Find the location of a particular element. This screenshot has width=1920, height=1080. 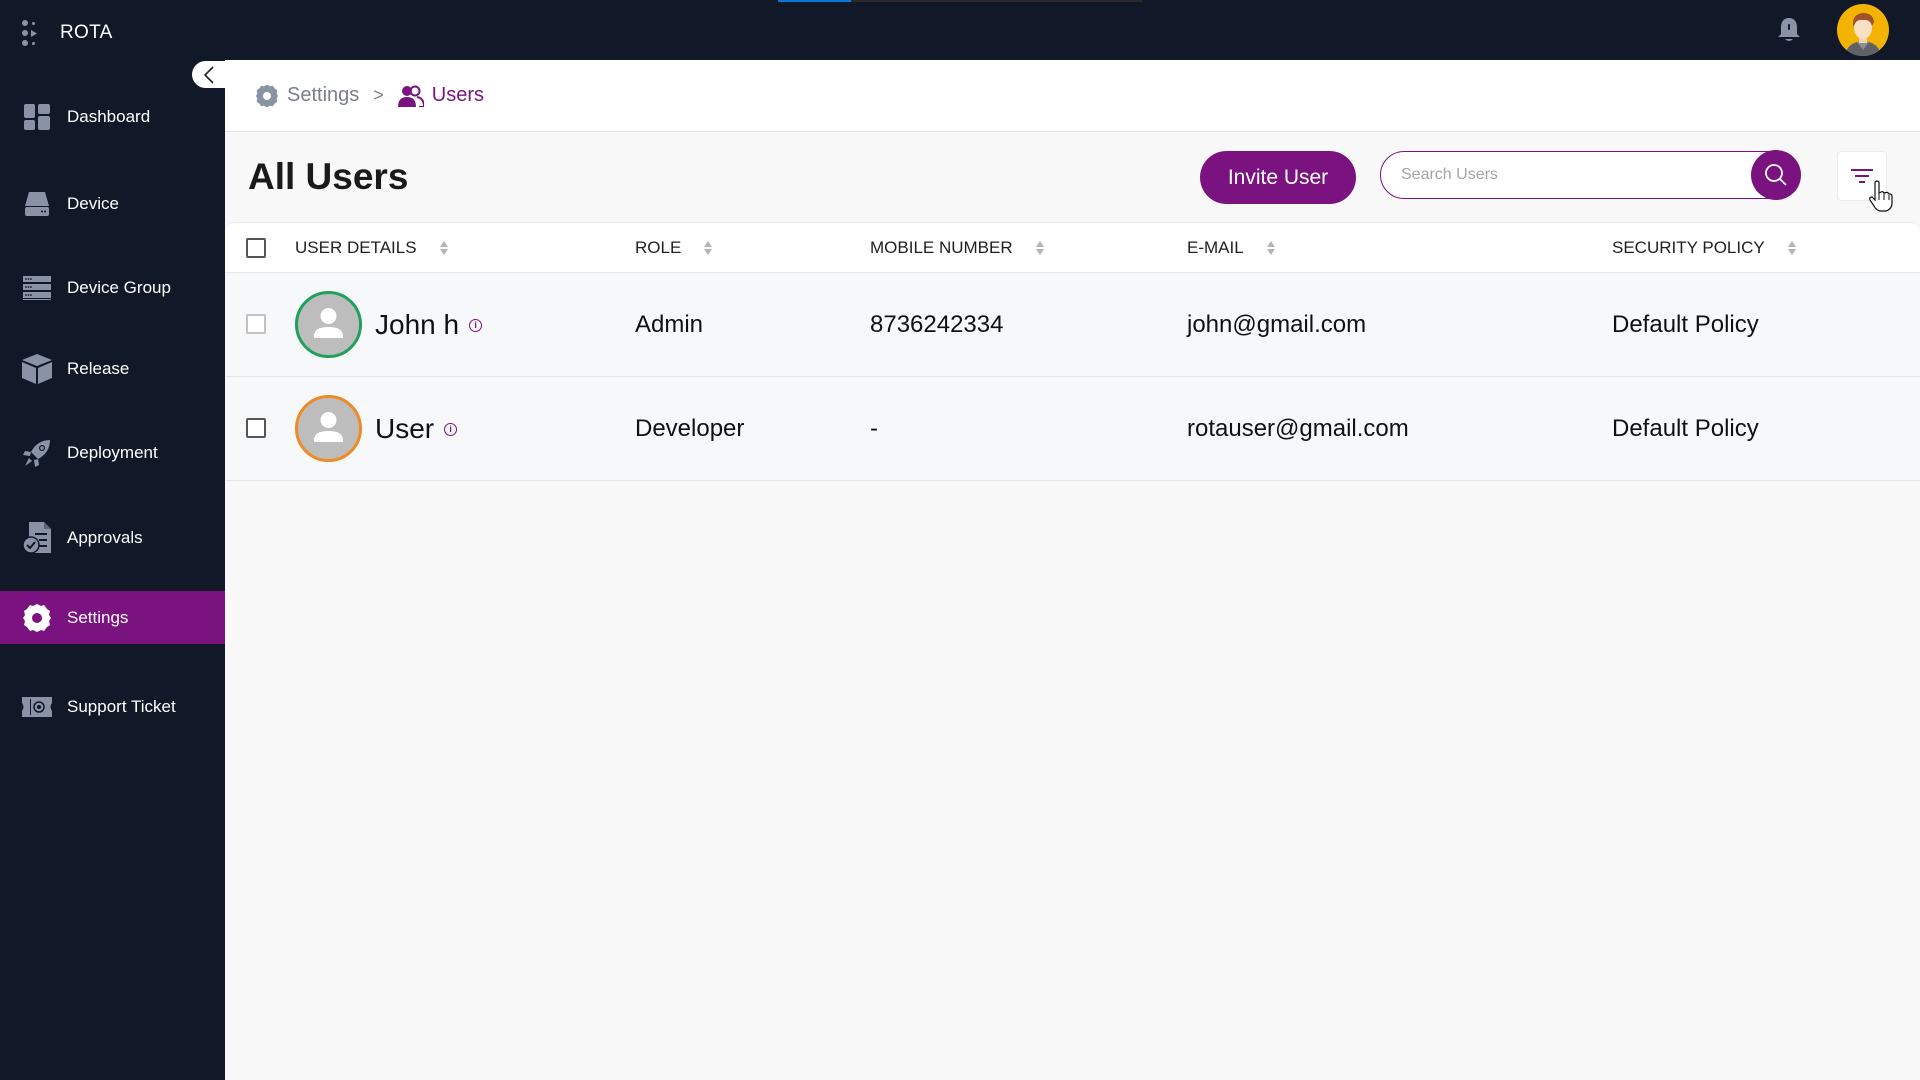

sidebar-item-label: Device is located at coordinates (93, 203).